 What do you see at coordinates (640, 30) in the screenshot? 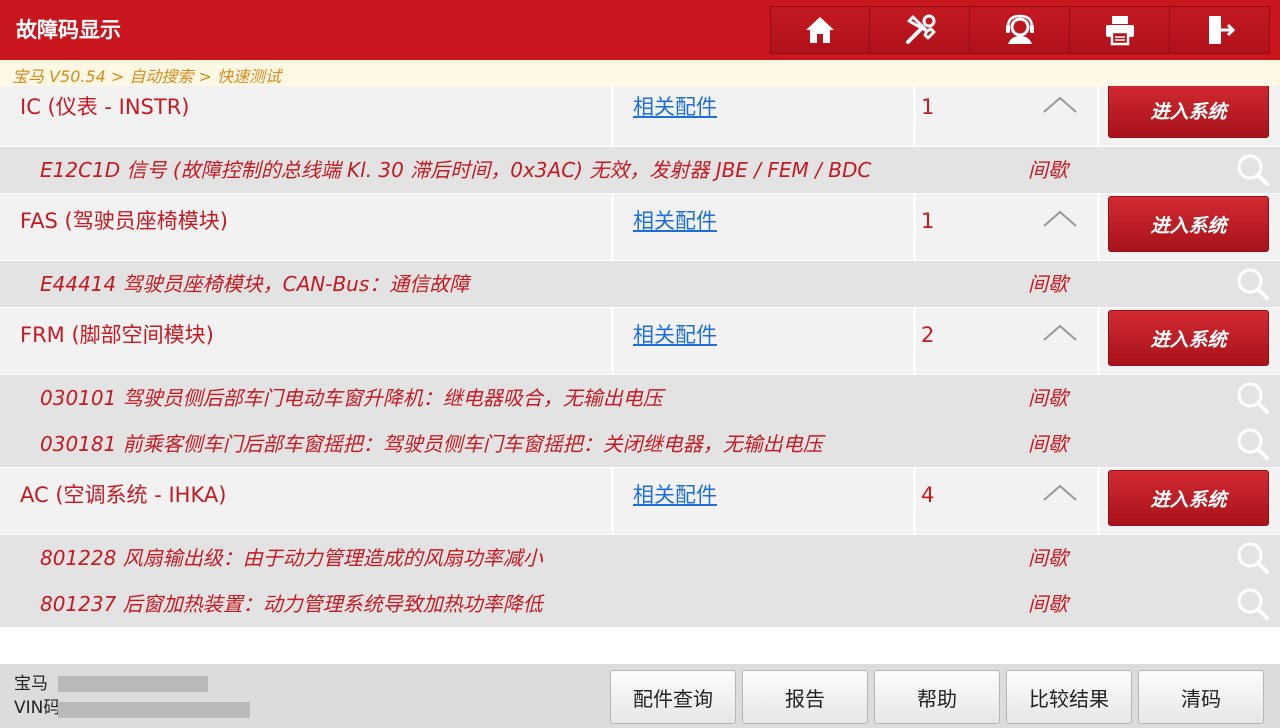
I see `title-bar: 故障码显示` at bounding box center [640, 30].